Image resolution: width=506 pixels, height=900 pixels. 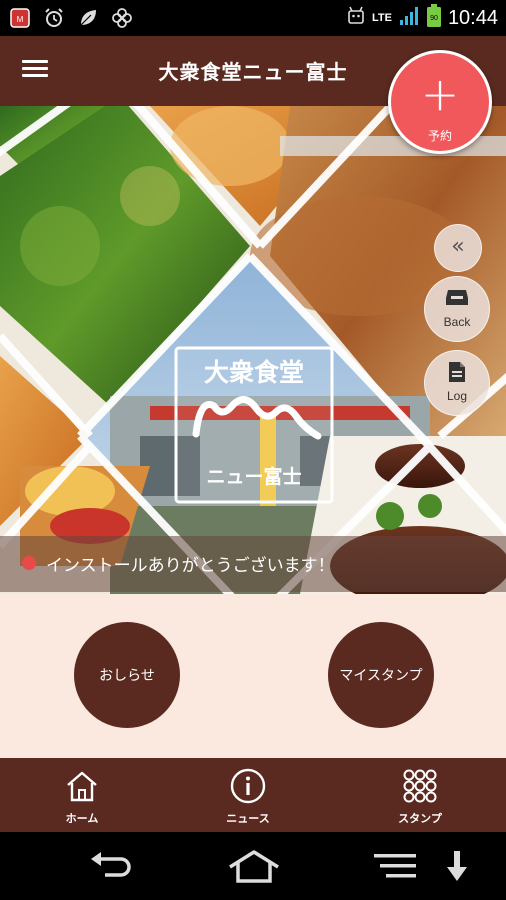 I want to click on usb-robot-icon, so click(x=356, y=18).